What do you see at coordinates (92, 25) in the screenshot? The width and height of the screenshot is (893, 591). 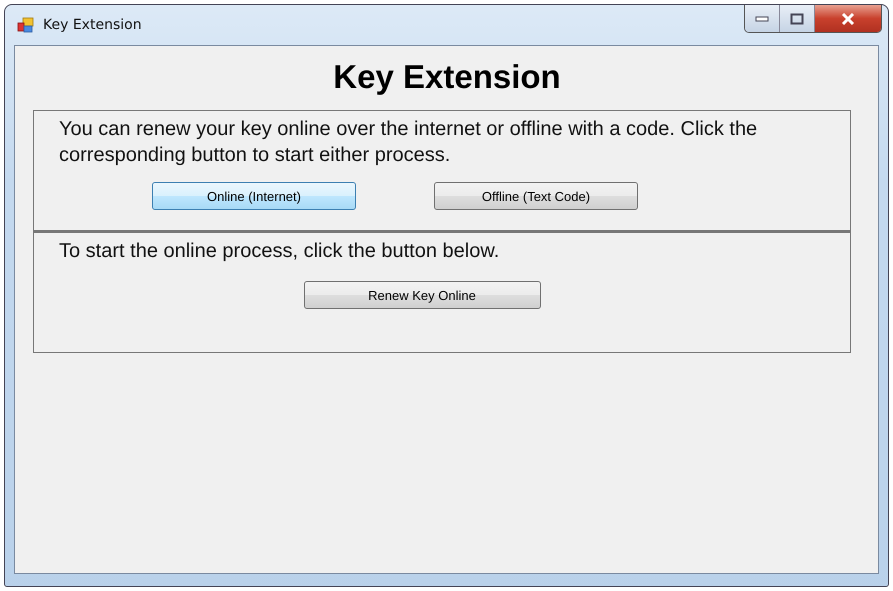 I see `window-title: Key Extension` at bounding box center [92, 25].